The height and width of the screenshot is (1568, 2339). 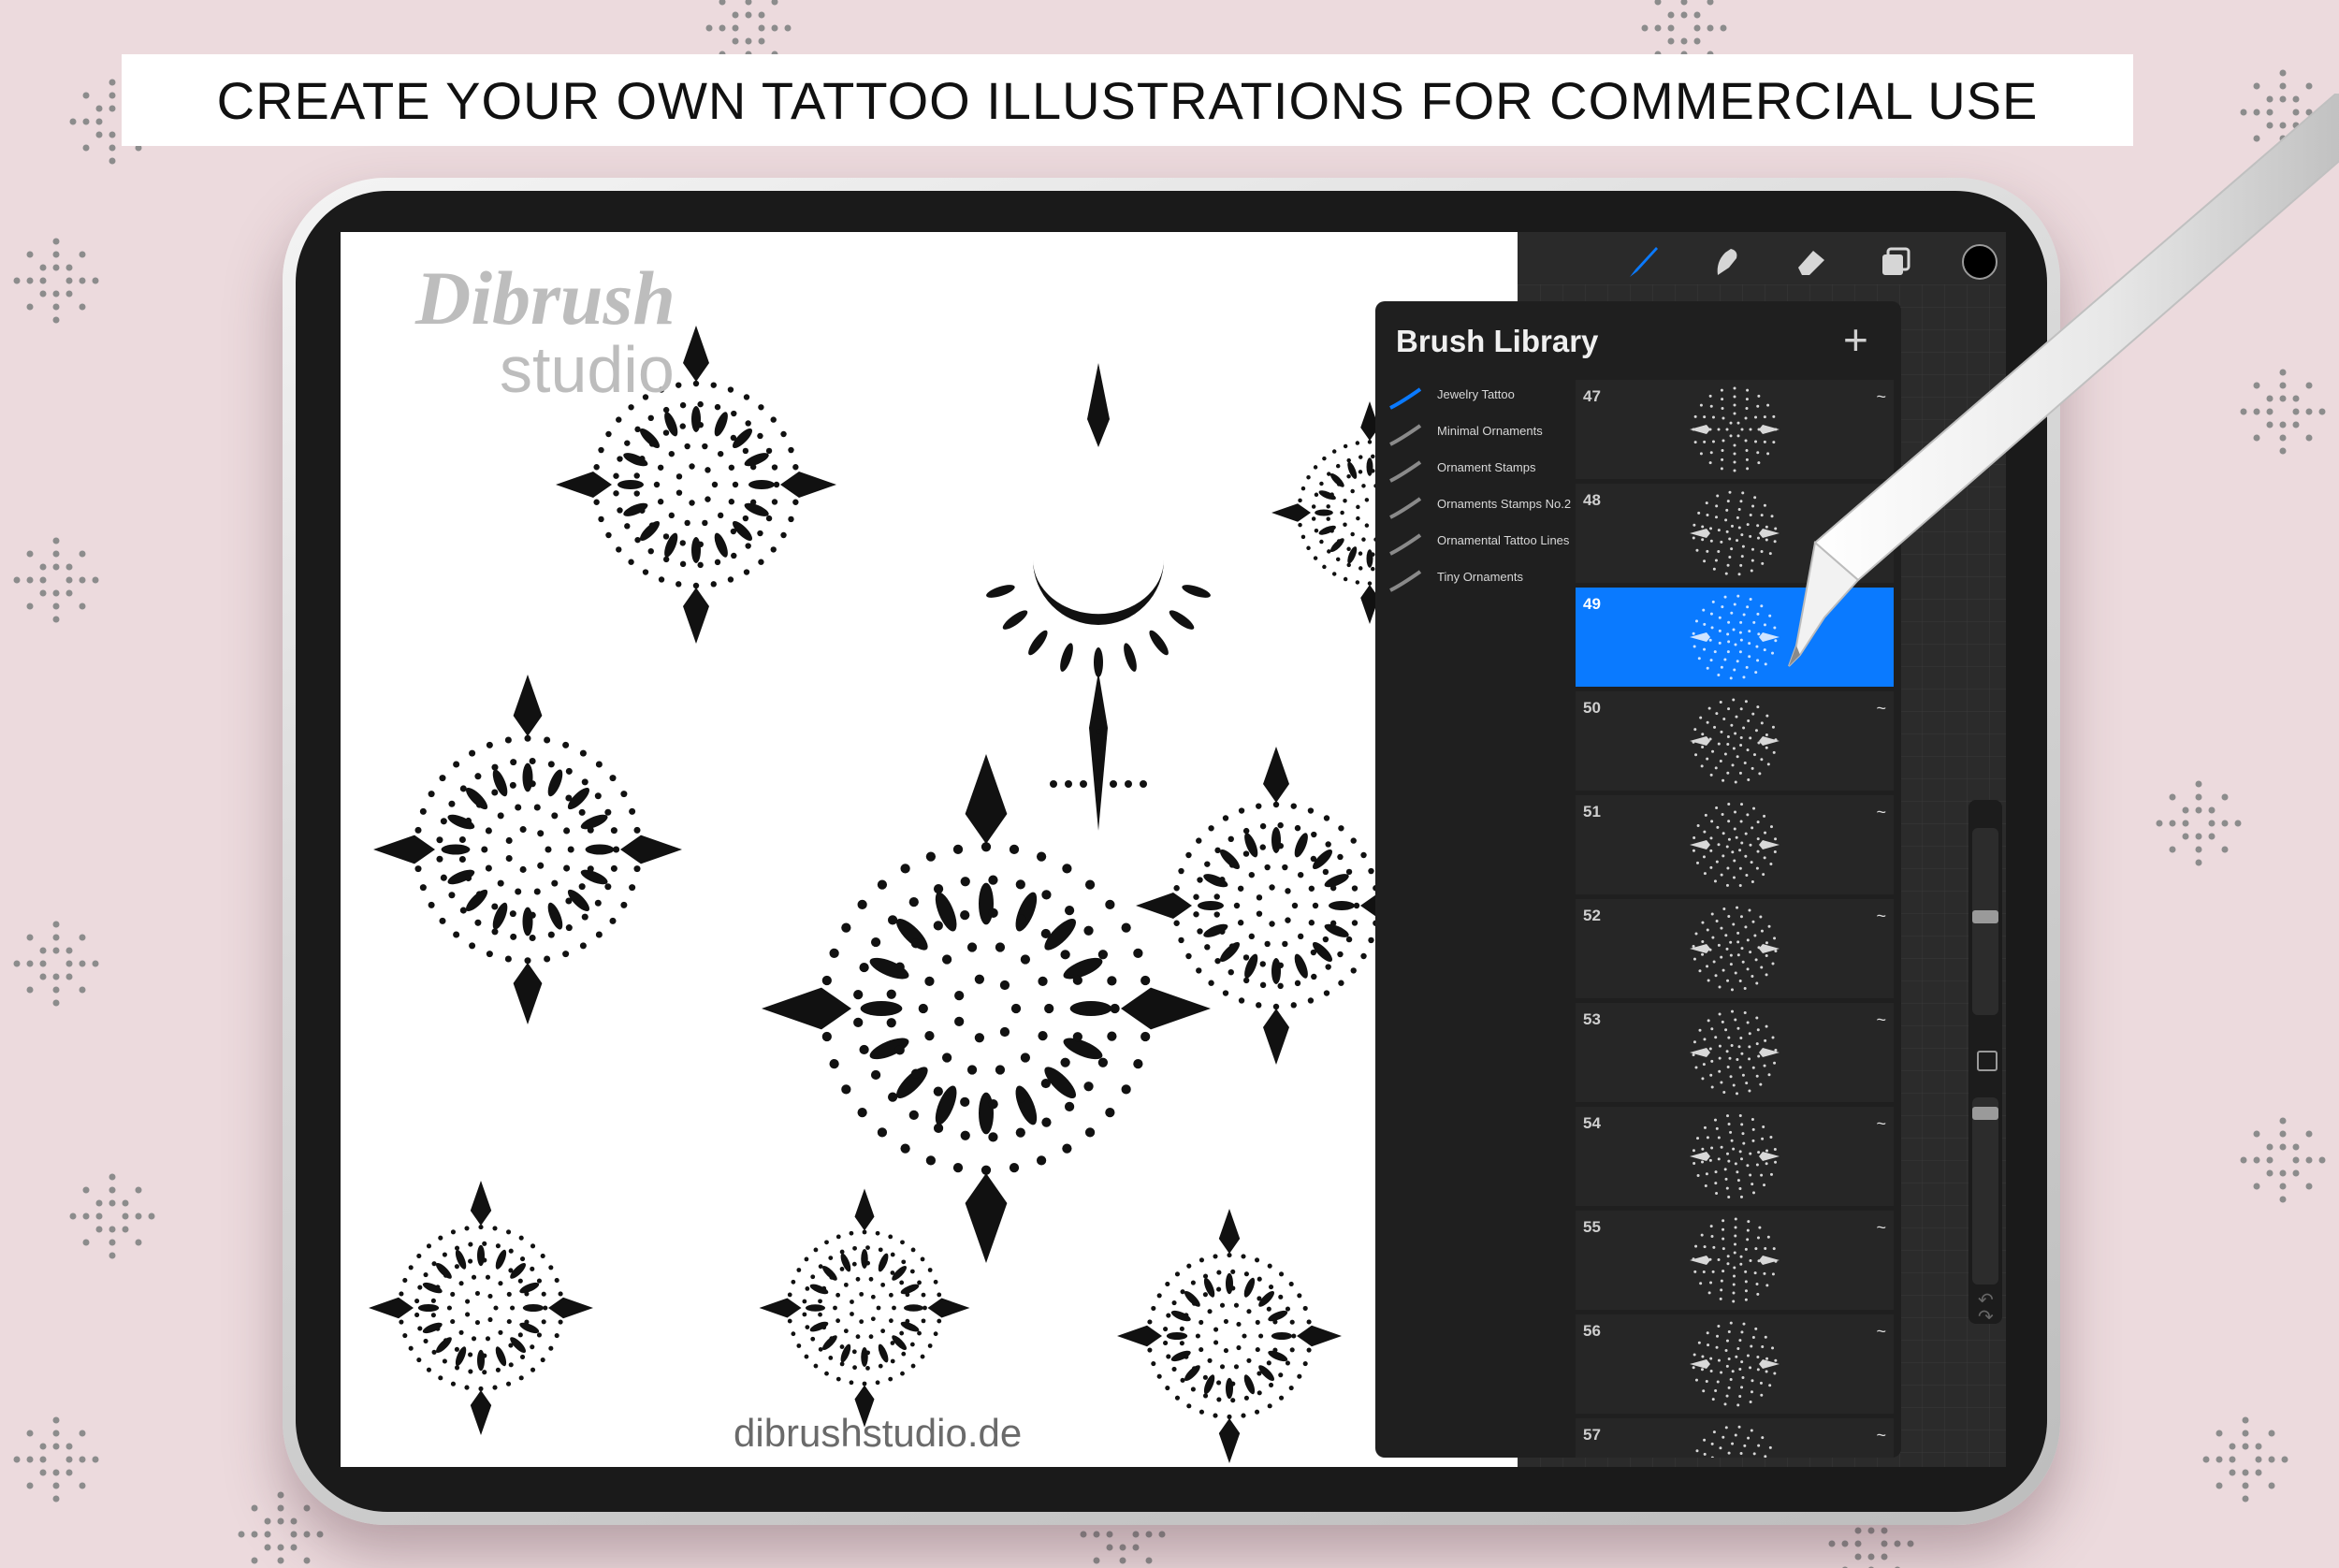 I want to click on brush-number: 57, so click(x=1592, y=1435).